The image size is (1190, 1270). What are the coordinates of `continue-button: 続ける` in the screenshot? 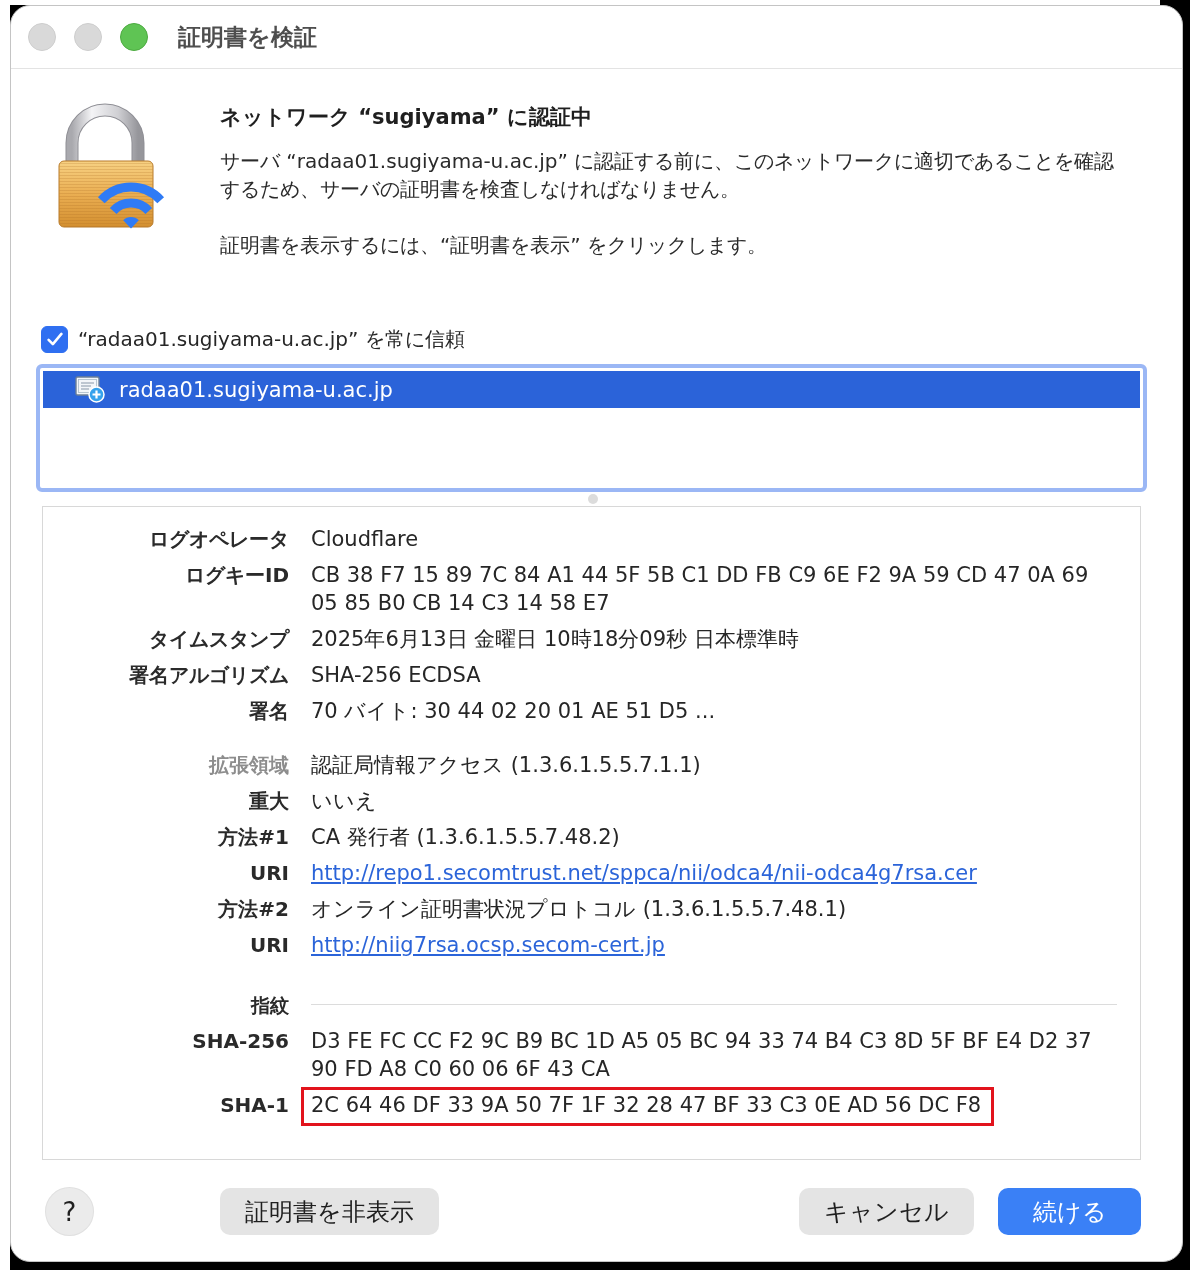 It's located at (1069, 1211).